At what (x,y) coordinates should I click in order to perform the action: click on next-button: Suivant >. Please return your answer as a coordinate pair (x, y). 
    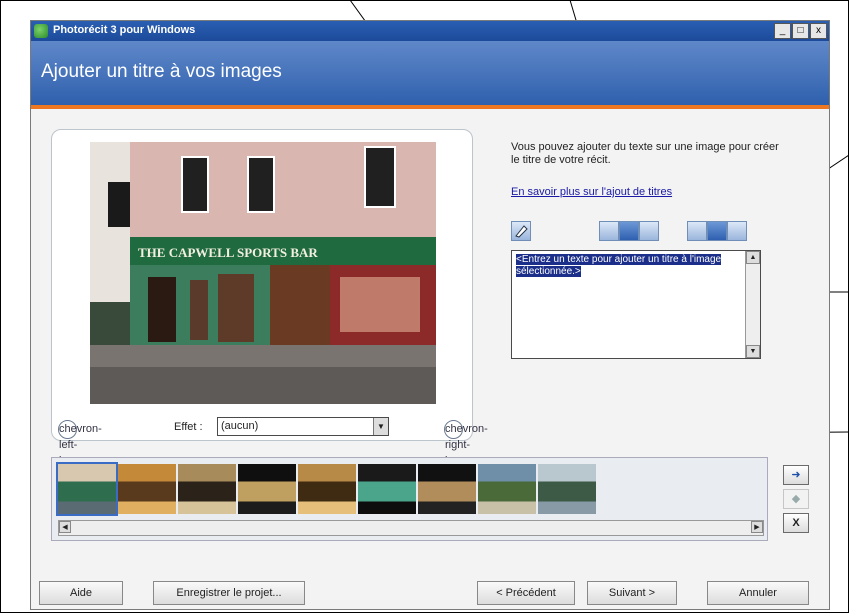
    Looking at the image, I should click on (632, 593).